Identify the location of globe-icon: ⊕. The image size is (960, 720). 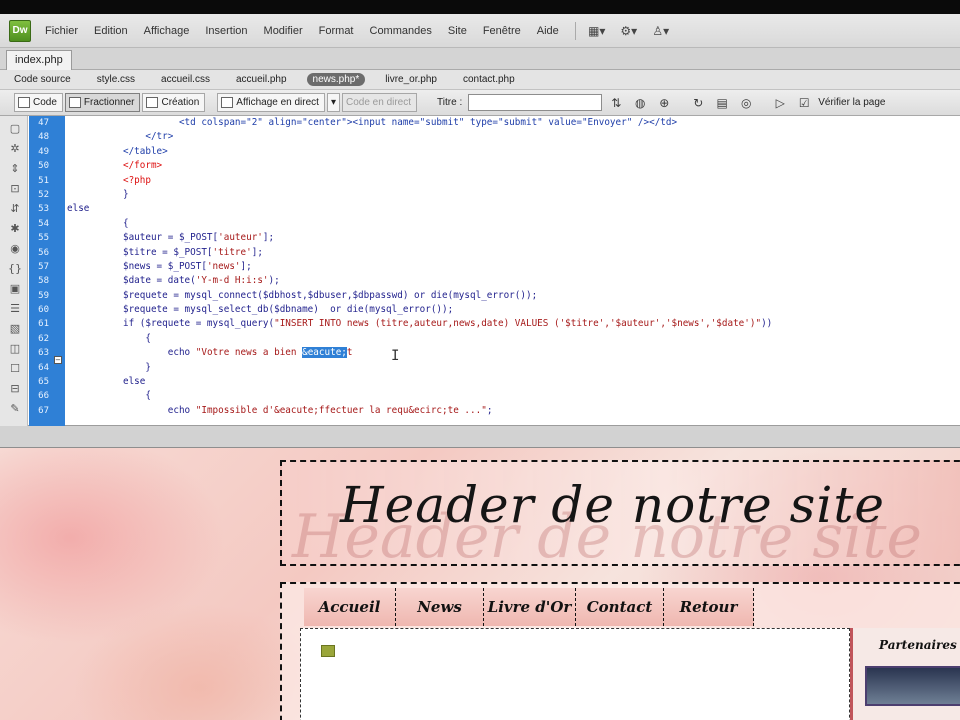
(664, 103).